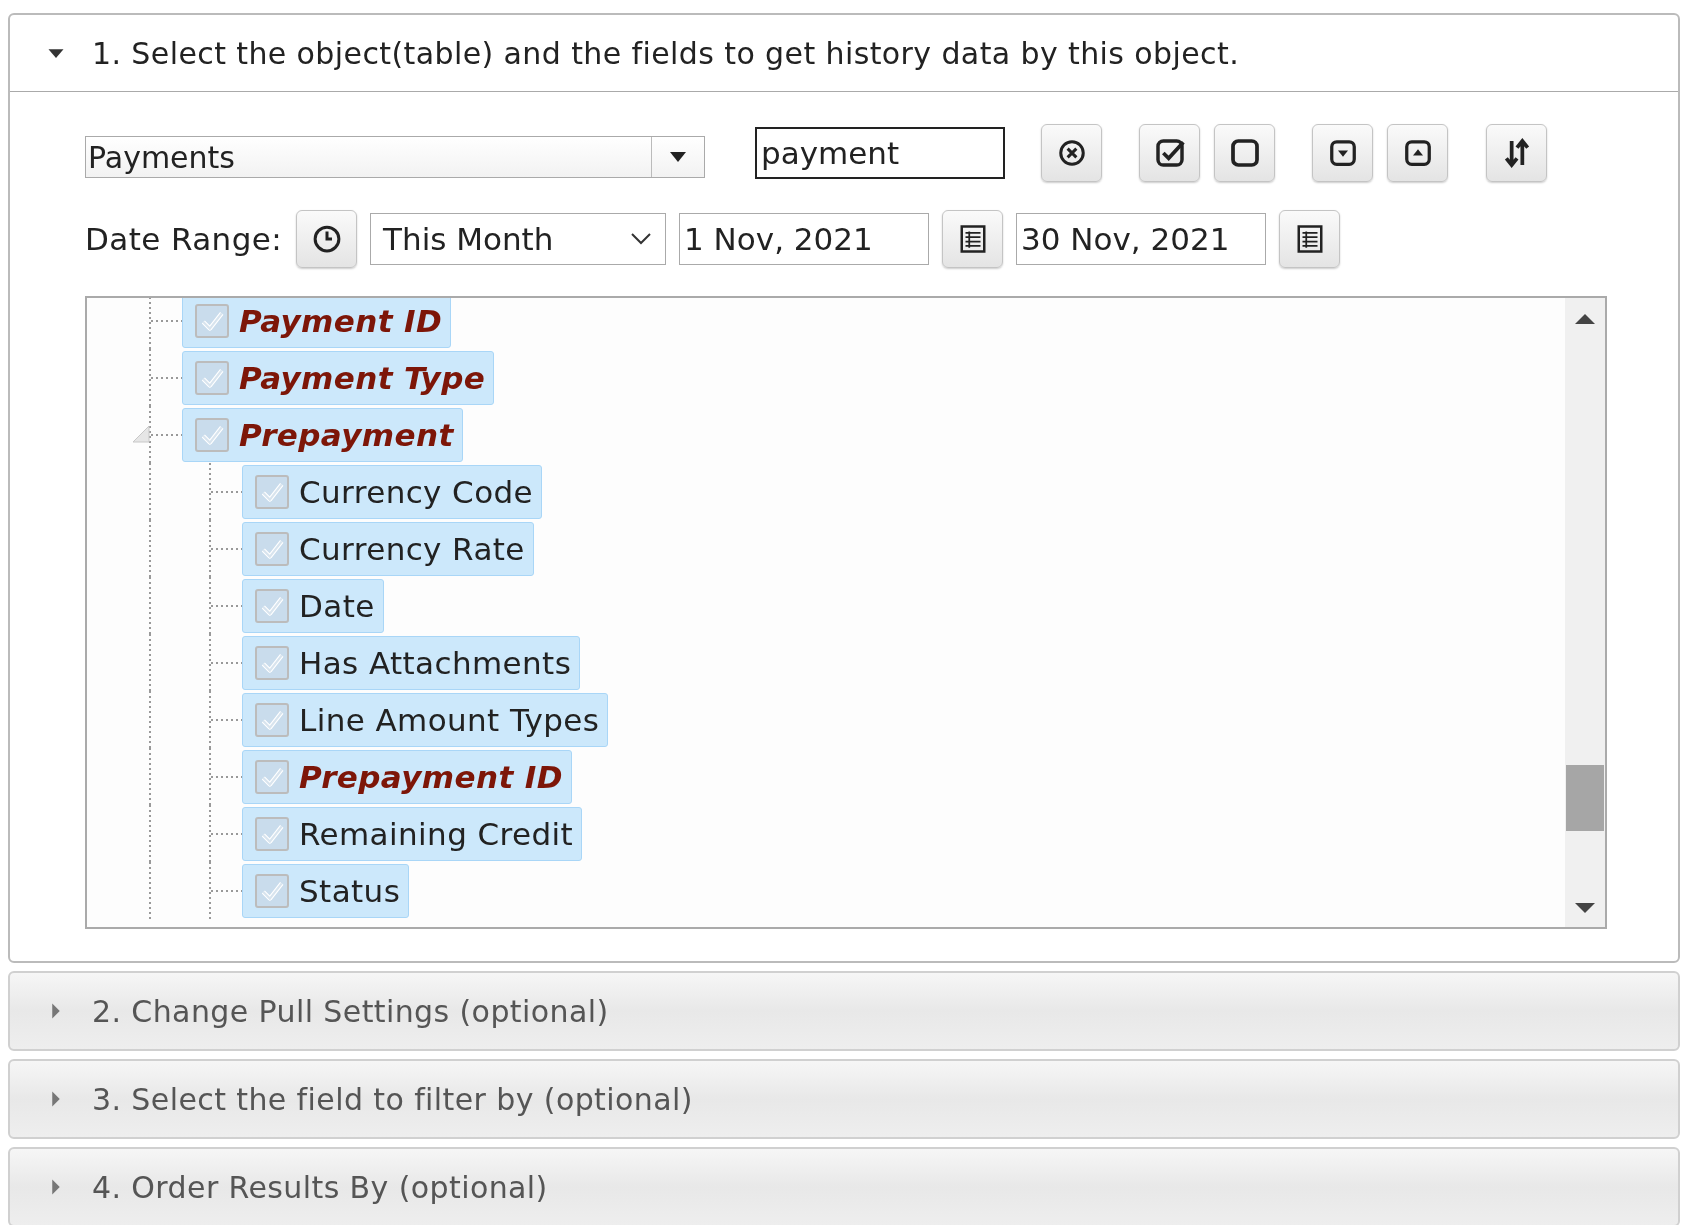 The width and height of the screenshot is (1689, 1225). I want to click on field-node: Prepayment ID, so click(407, 777).